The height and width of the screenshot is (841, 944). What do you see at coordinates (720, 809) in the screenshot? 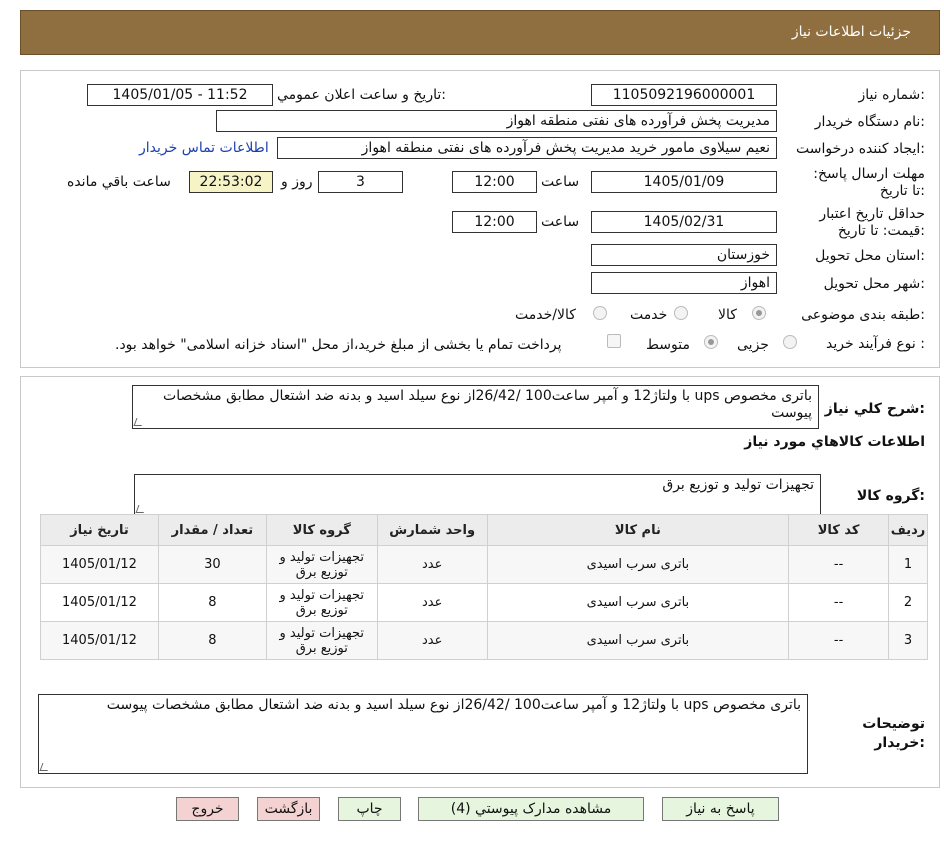
I see `reply-to-need-button: پاسخ به نياز` at bounding box center [720, 809].